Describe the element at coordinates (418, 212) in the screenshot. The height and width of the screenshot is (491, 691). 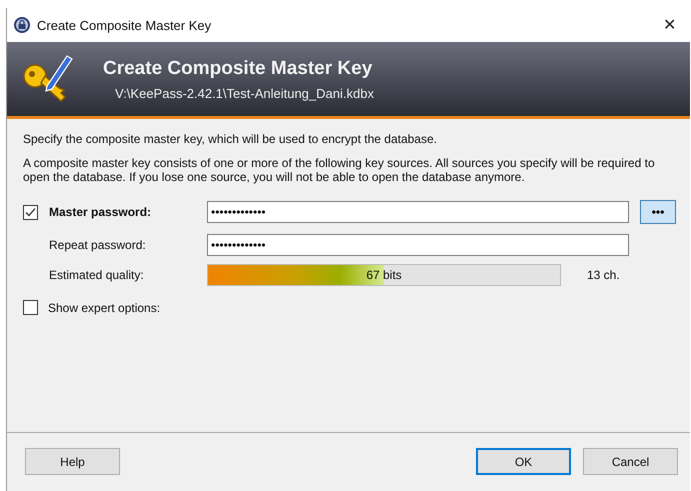
I see `master-password-field: •••••••••••••` at that location.